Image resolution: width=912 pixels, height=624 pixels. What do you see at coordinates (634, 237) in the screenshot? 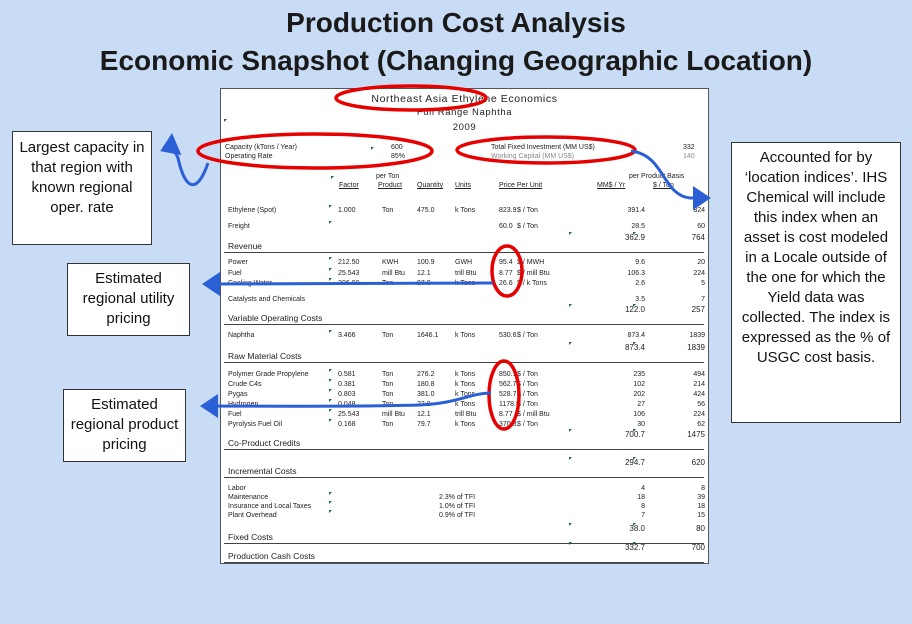
I see `revenue-row-mm: 362.9` at bounding box center [634, 237].